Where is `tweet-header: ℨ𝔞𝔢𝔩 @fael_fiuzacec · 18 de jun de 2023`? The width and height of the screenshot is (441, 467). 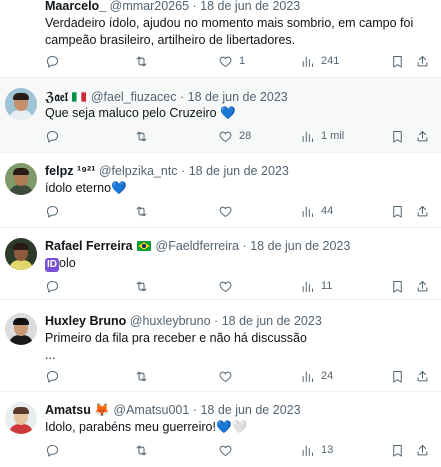 tweet-header: ℨ𝔞𝔢𝔩 @fael_fiuzacec · 18 de jun de 2023 is located at coordinates (166, 97).